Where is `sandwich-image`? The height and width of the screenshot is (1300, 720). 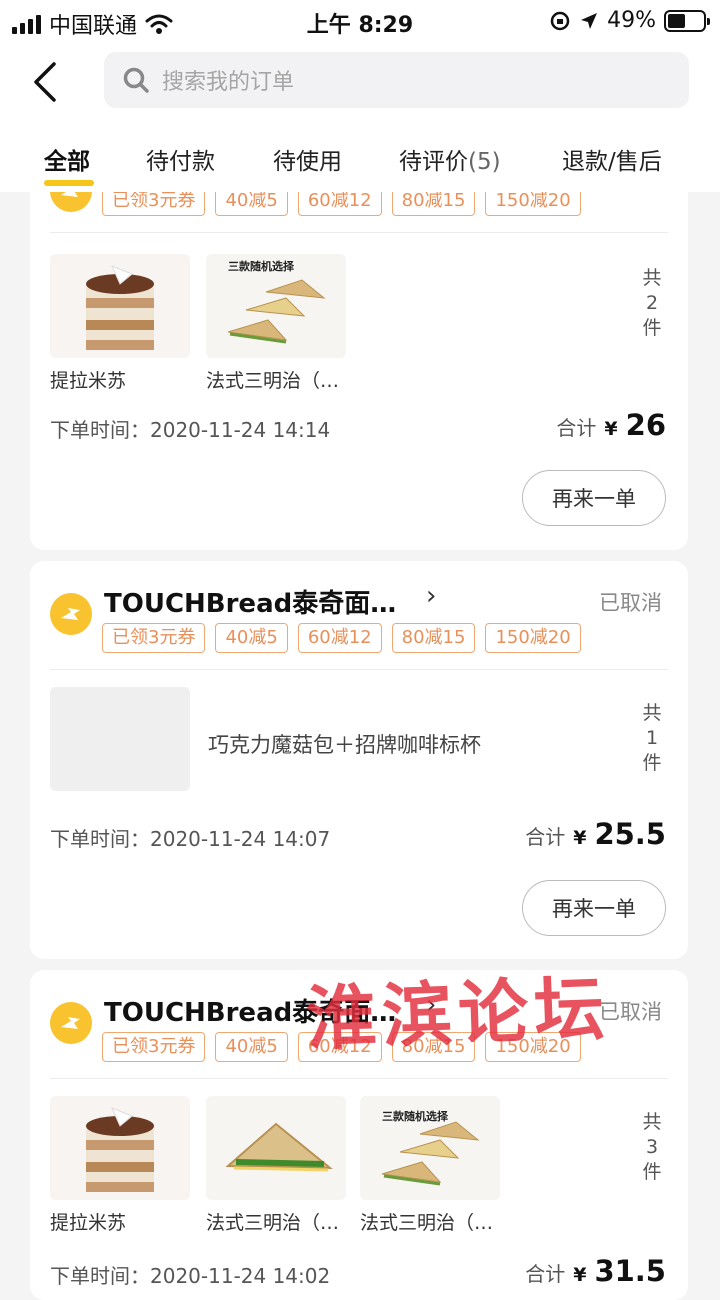 sandwich-image is located at coordinates (276, 1148).